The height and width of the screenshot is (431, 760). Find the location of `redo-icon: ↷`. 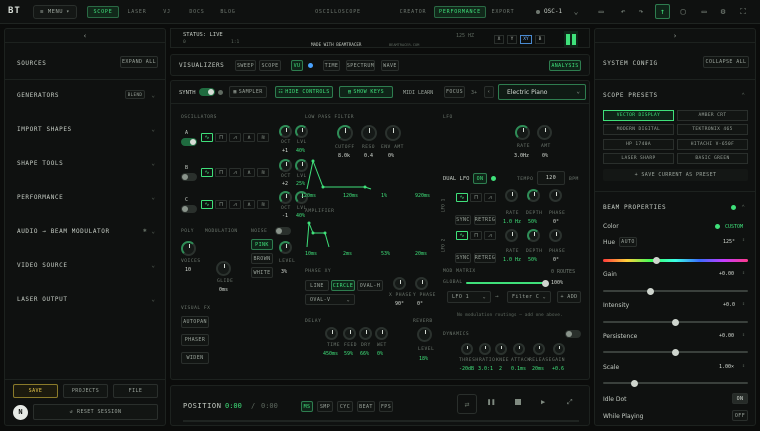

redo-icon: ↷ is located at coordinates (641, 12).